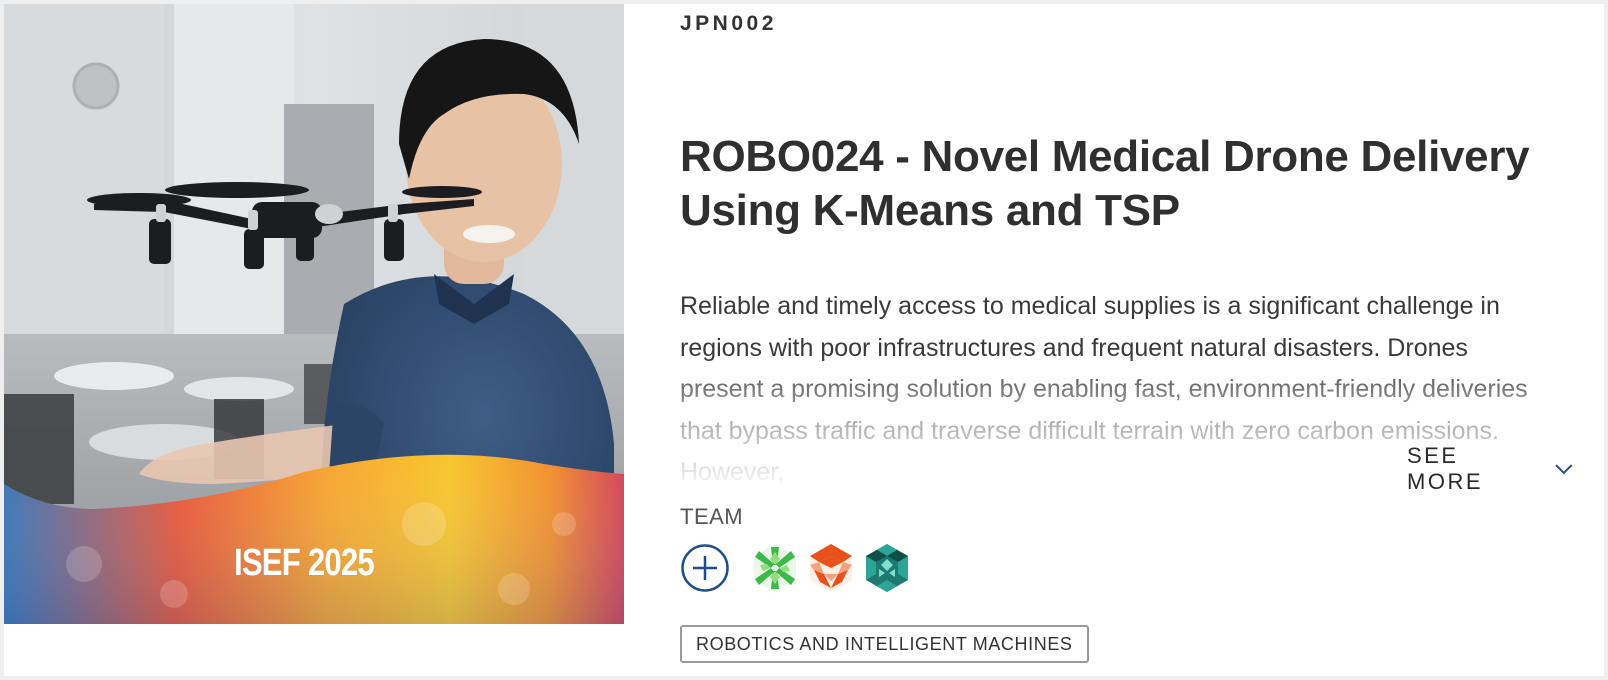 The image size is (1608, 680). Describe the element at coordinates (831, 568) in the screenshot. I see `orange-triangle-avatar-icon` at that location.